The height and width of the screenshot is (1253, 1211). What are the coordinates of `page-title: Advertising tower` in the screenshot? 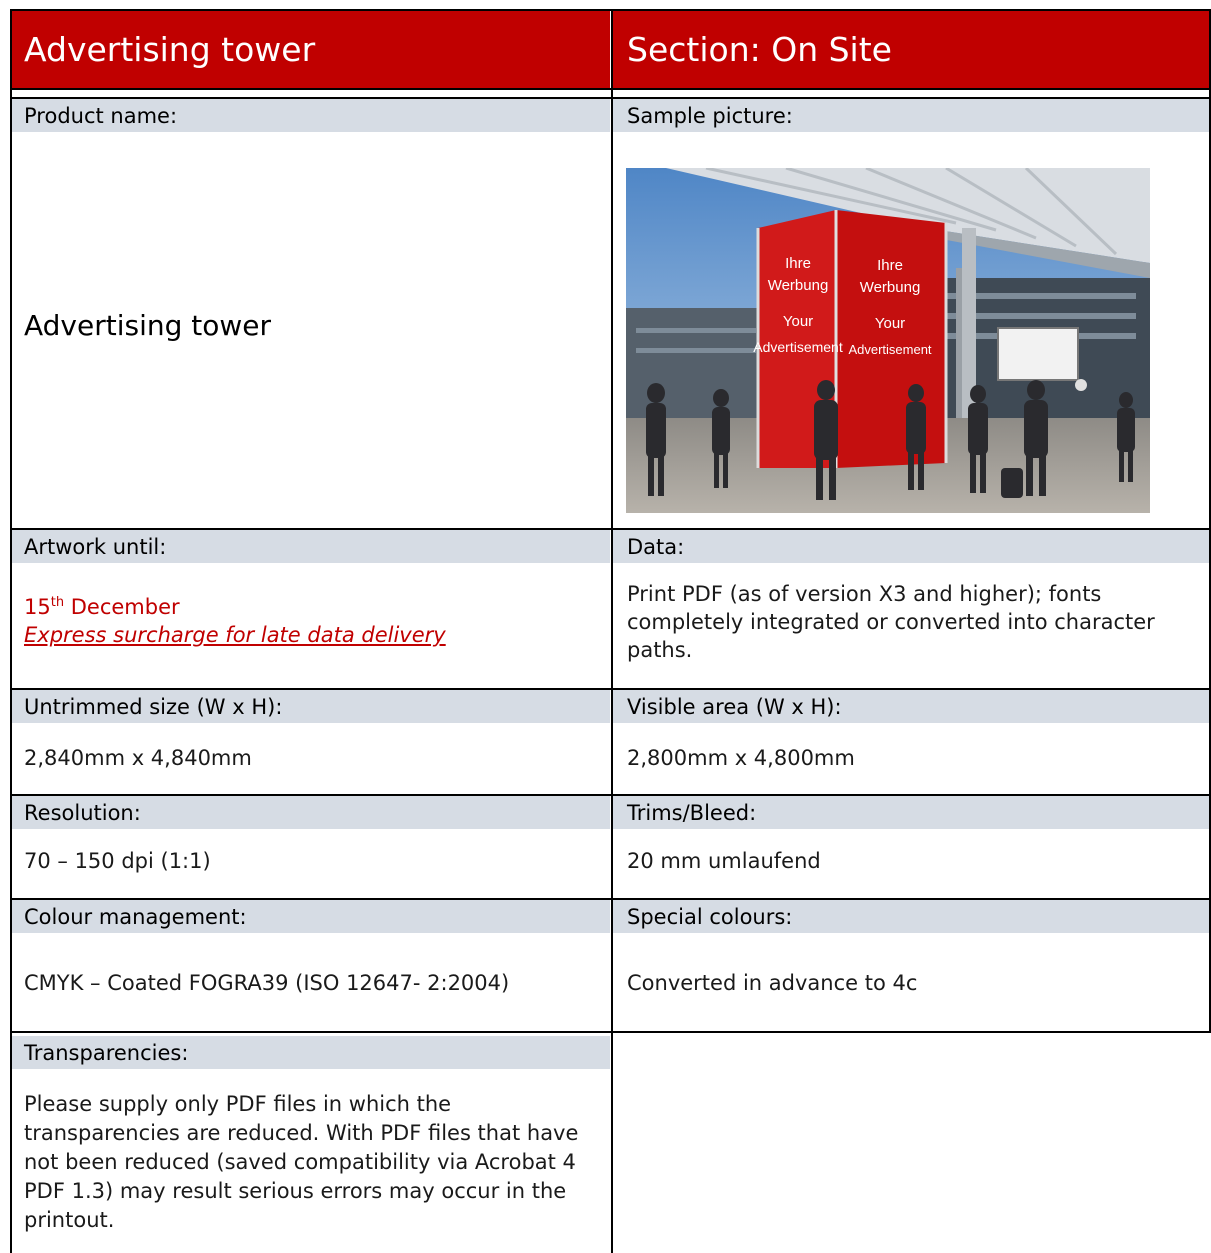 It's located at (170, 49).